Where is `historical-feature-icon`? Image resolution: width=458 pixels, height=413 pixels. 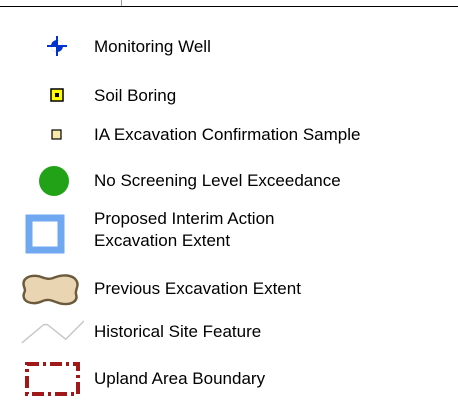
historical-feature-icon is located at coordinates (52, 332).